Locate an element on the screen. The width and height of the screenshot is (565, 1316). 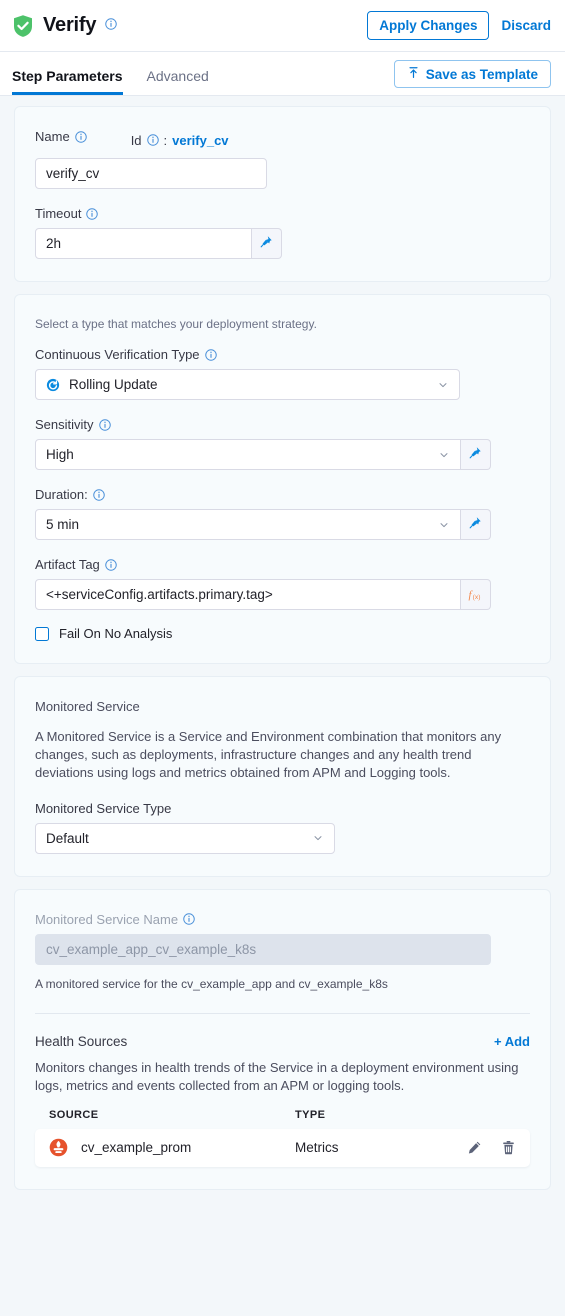
timeout-label: Timeout is located at coordinates (58, 213).